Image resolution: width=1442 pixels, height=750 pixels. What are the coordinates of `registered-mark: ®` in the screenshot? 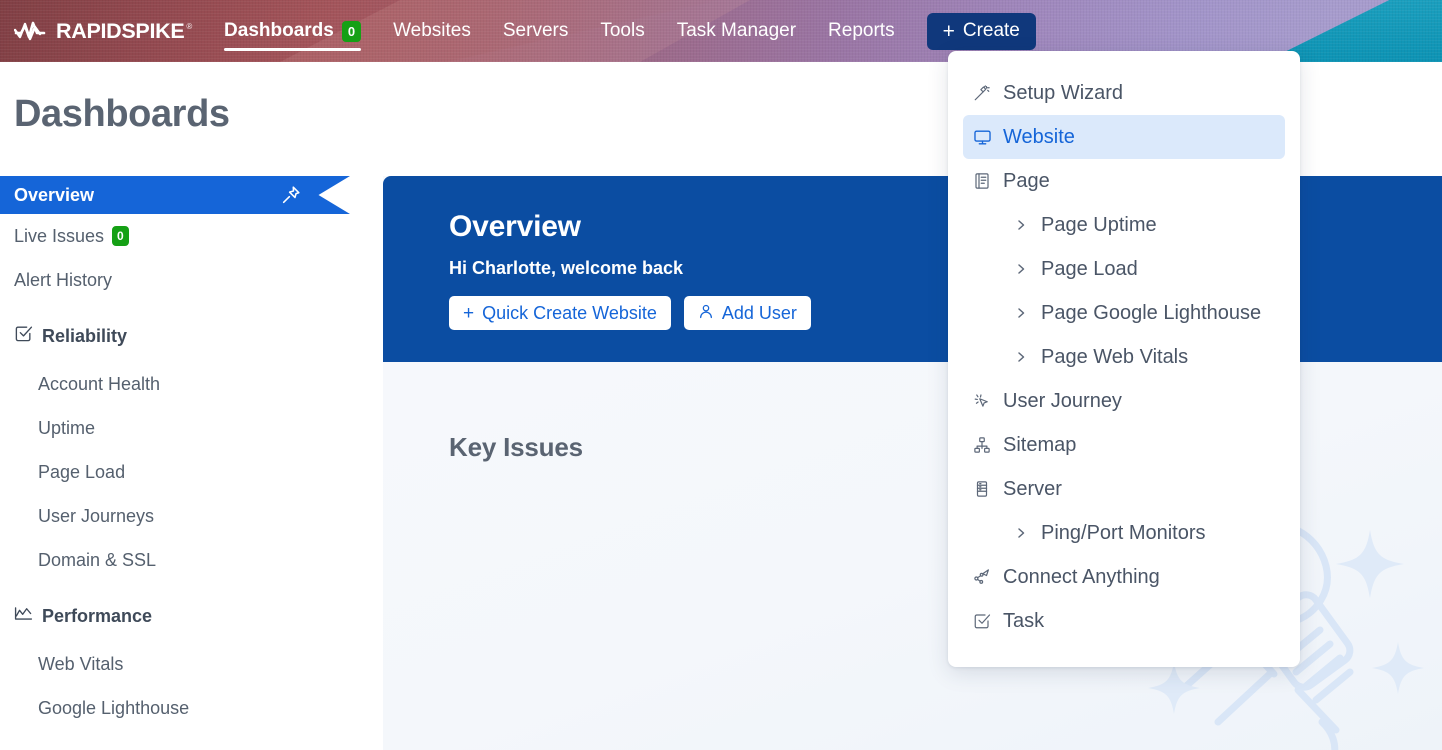 It's located at (189, 27).